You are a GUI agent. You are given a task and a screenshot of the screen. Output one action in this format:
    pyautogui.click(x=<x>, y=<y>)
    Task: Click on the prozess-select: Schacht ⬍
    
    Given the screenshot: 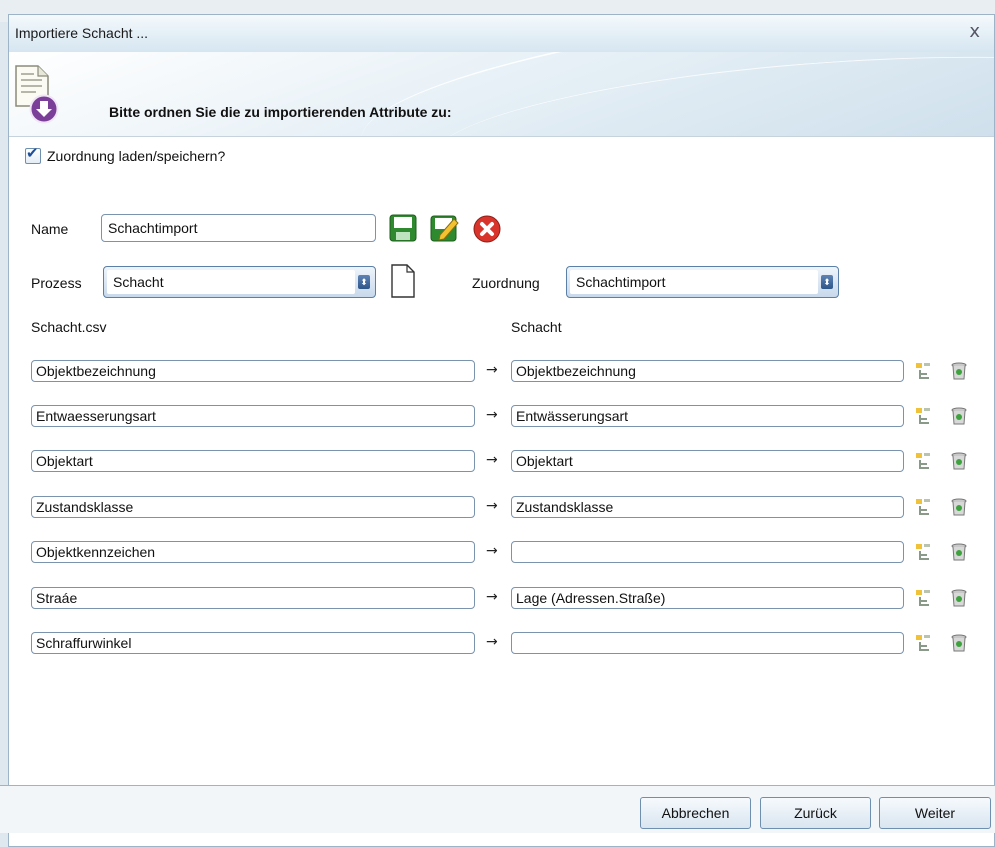 What is the action you would take?
    pyautogui.click(x=239, y=282)
    